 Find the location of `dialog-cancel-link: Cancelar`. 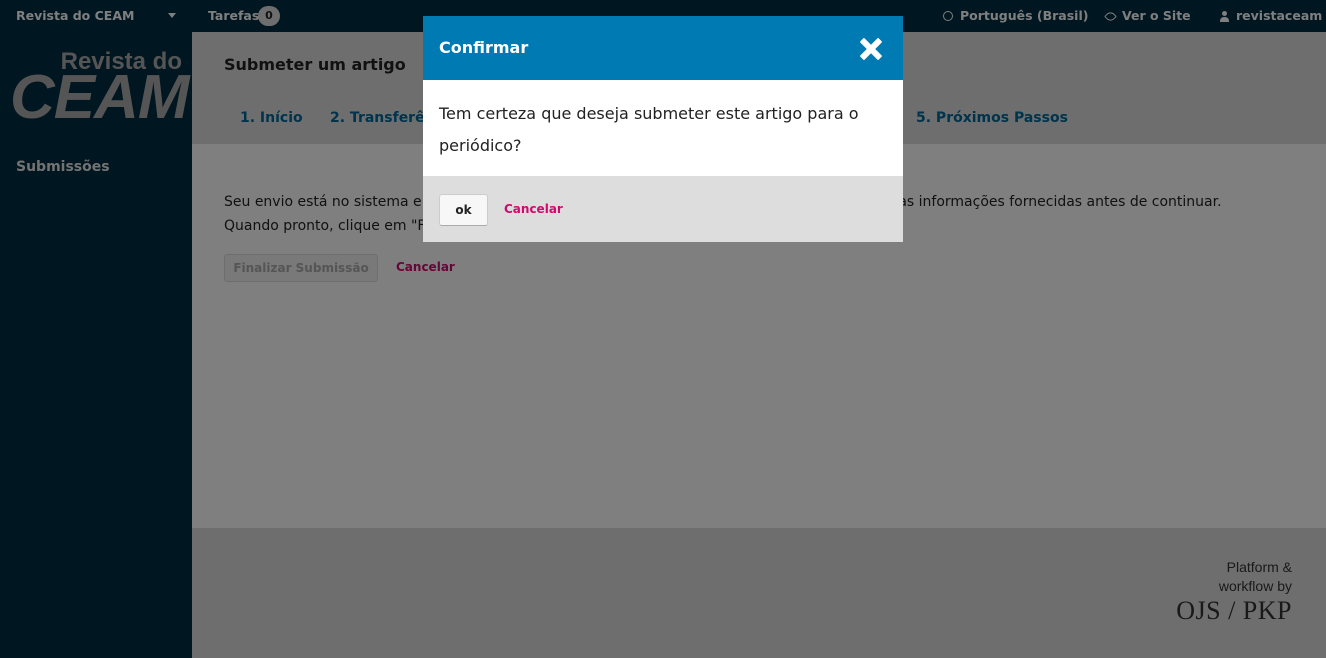

dialog-cancel-link: Cancelar is located at coordinates (533, 209).